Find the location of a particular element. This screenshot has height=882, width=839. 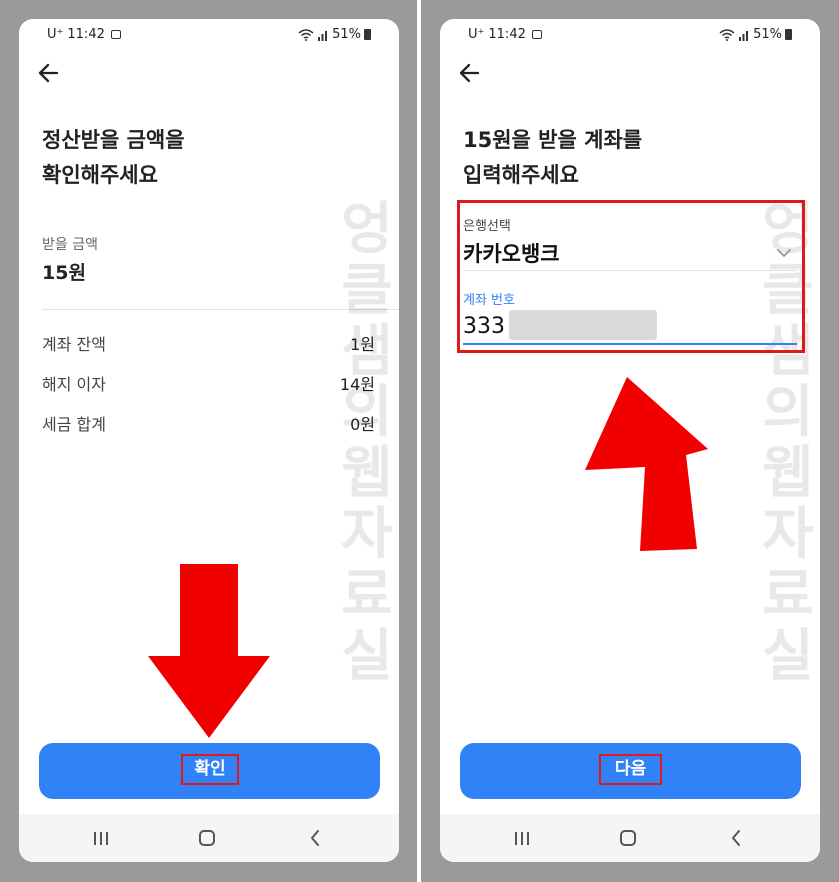

next-button-label: 다음 is located at coordinates (630, 769).